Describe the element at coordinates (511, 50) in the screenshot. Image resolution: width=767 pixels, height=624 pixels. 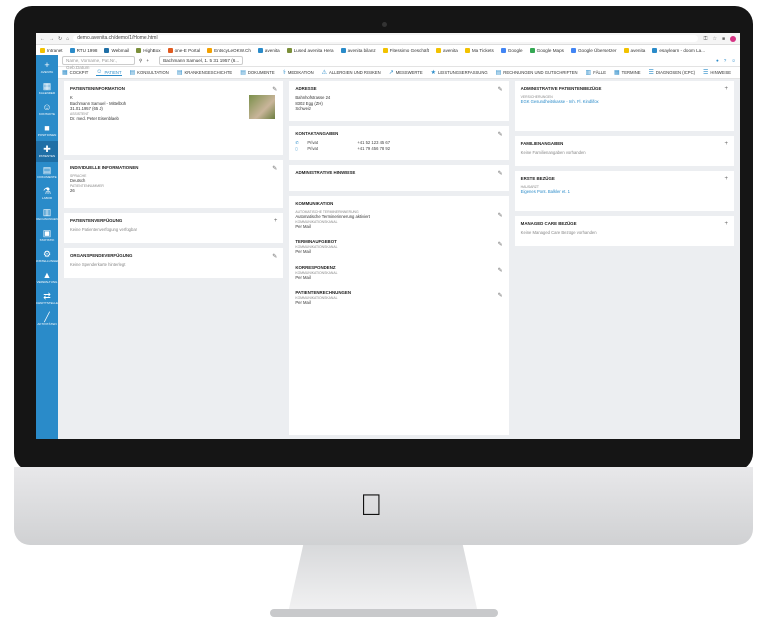
I see `bookmark-item: Google` at that location.